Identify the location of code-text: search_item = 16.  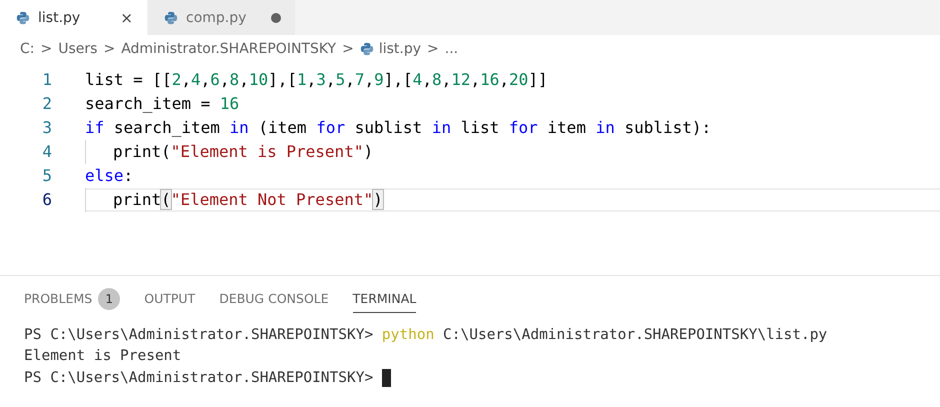
(162, 104).